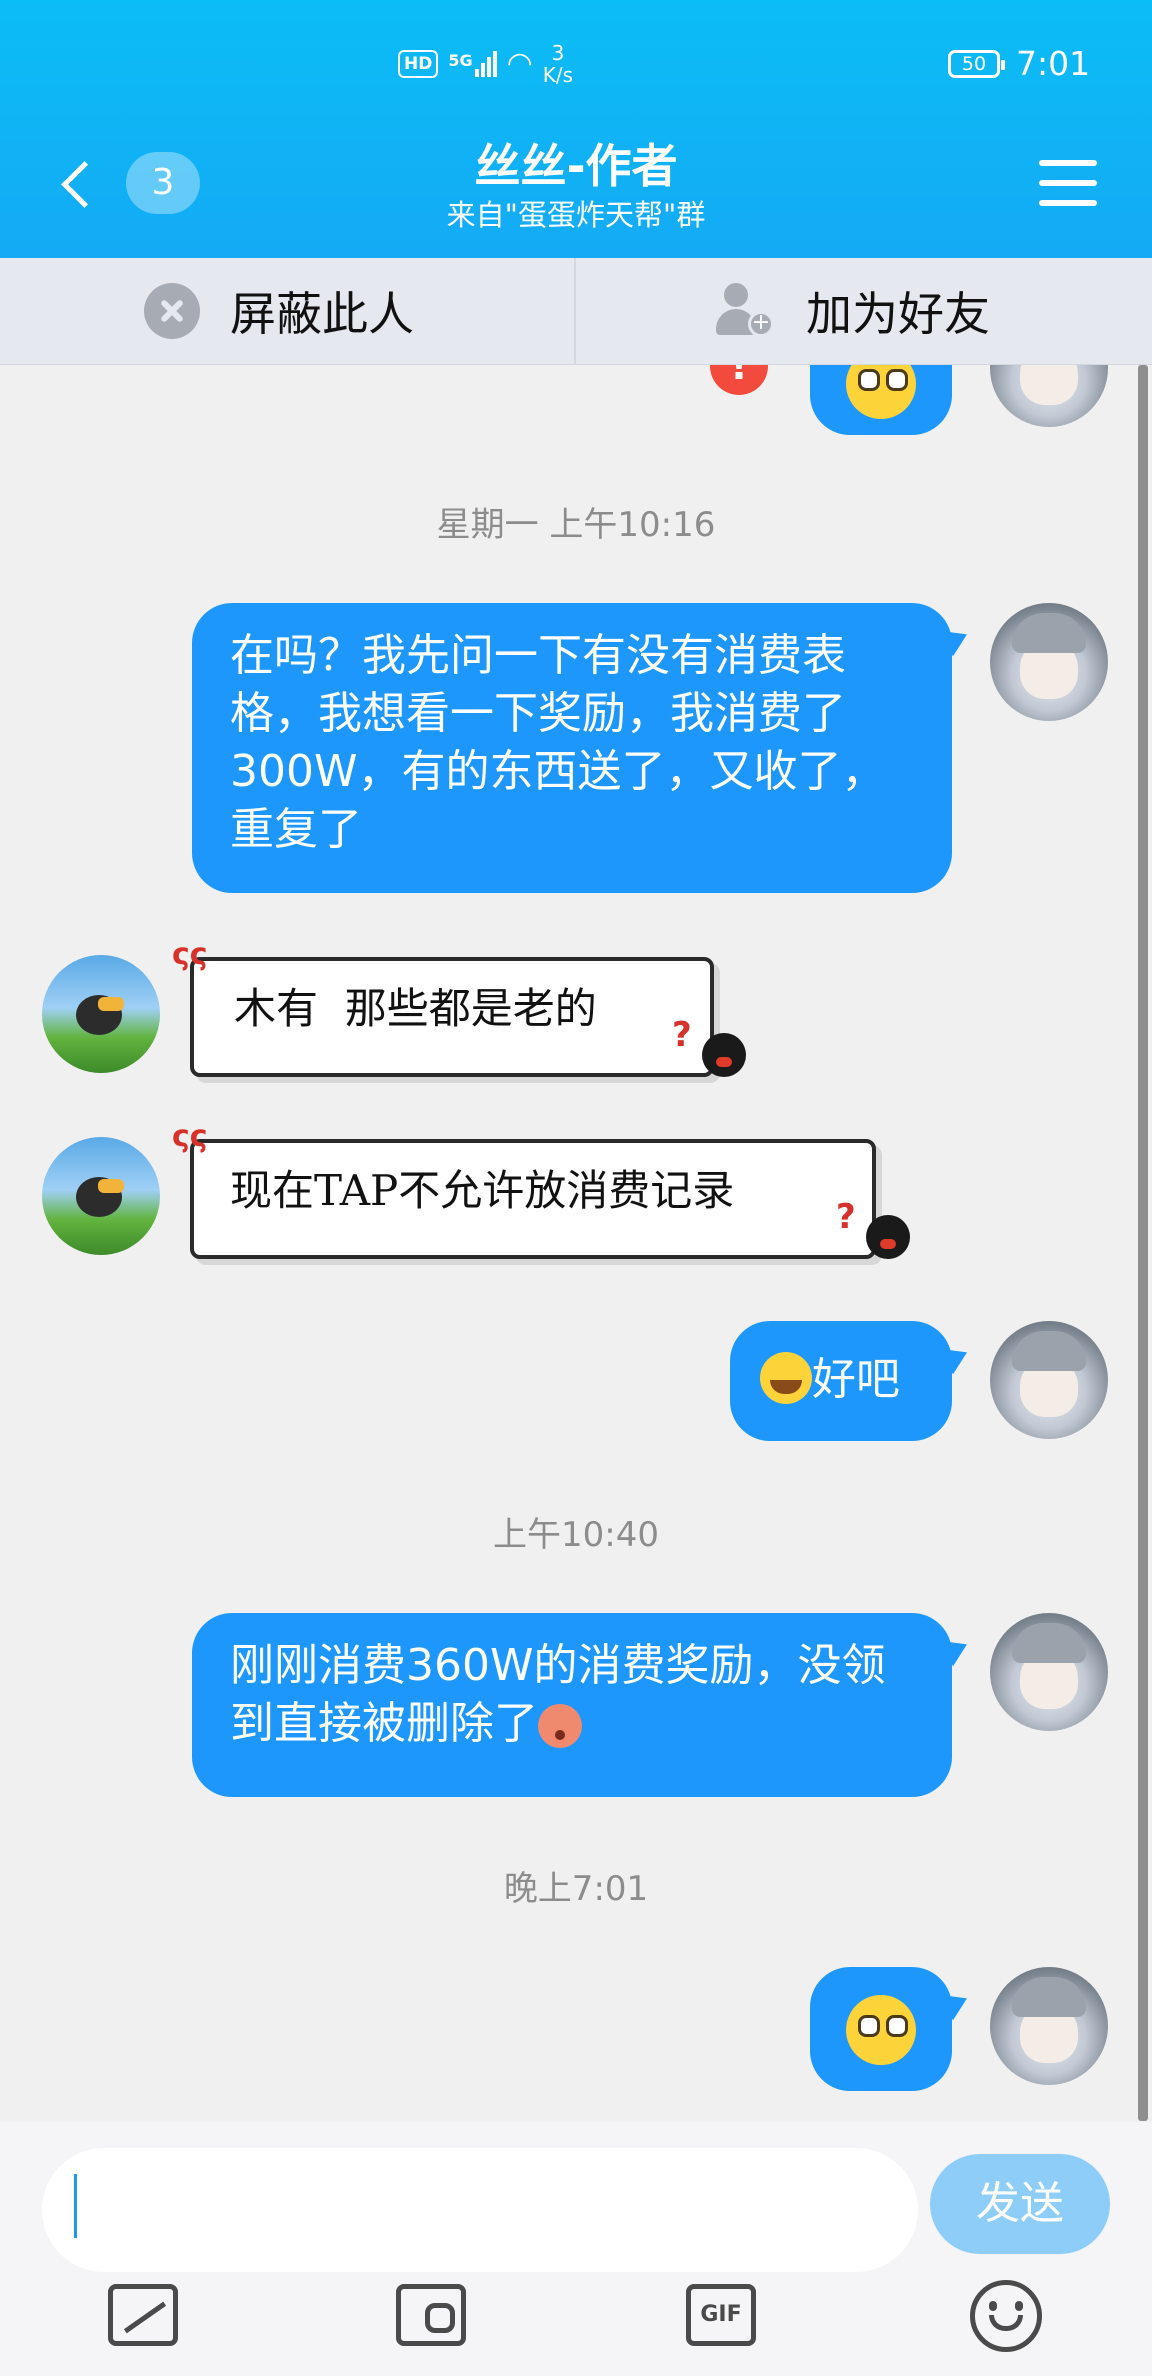 The height and width of the screenshot is (2376, 1152). I want to click on message-bubble: 好吧, so click(851, 1381).